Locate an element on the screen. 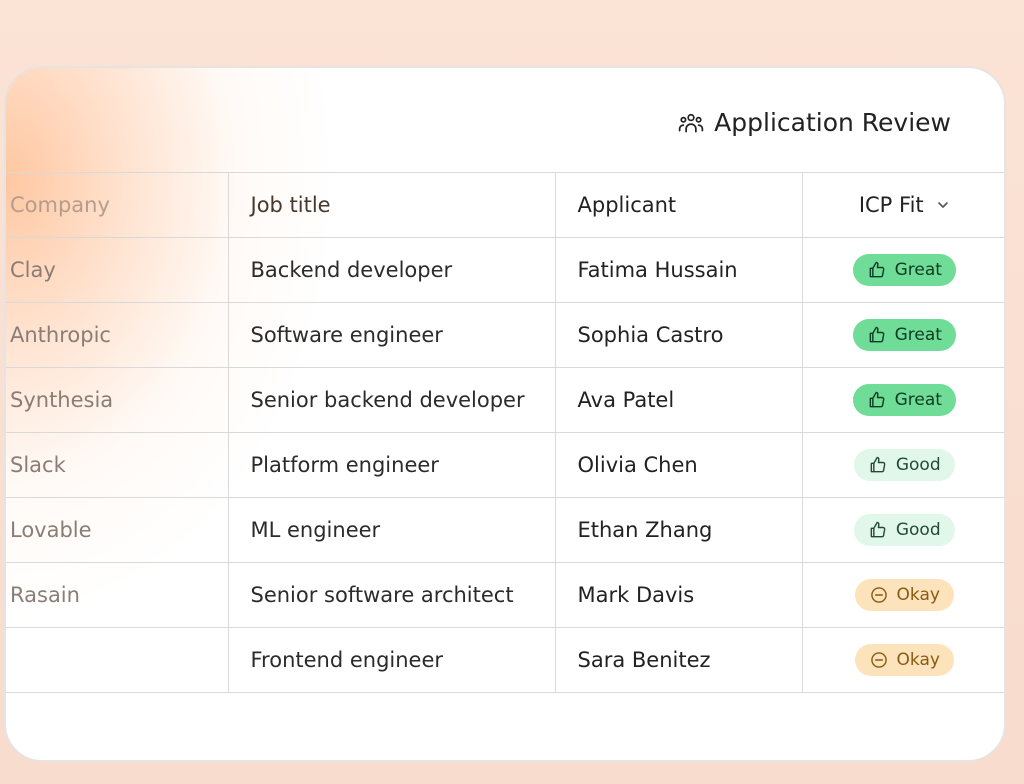 Image resolution: width=1024 pixels, height=784 pixels. table-row: Slack Platform engineer Olivia Chen Good is located at coordinates (505, 465).